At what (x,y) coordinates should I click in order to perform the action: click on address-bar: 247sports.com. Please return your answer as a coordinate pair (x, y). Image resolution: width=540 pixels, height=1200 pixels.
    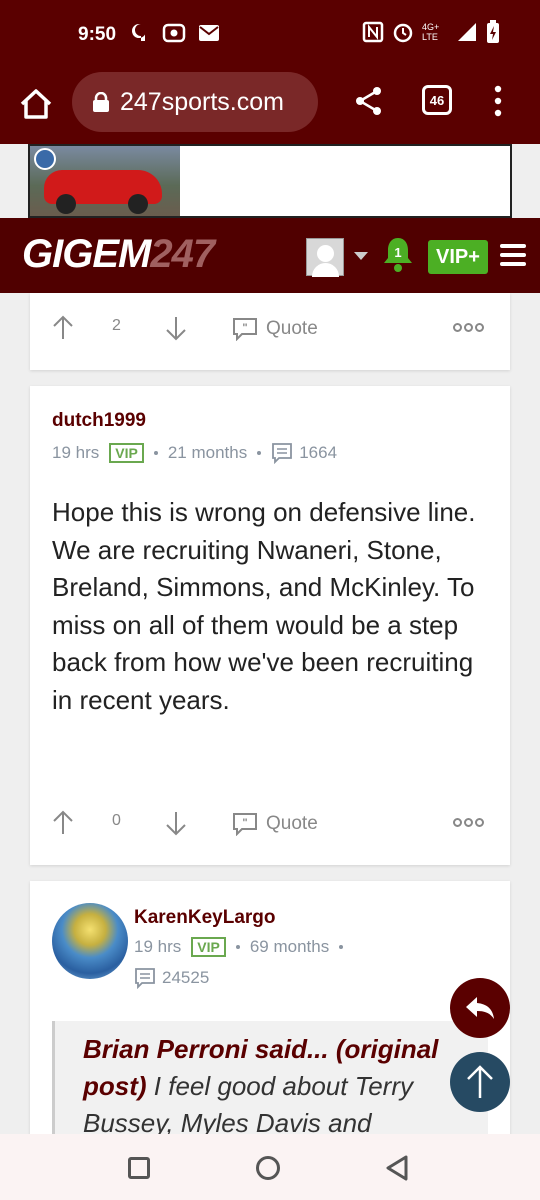
    Looking at the image, I should click on (195, 102).